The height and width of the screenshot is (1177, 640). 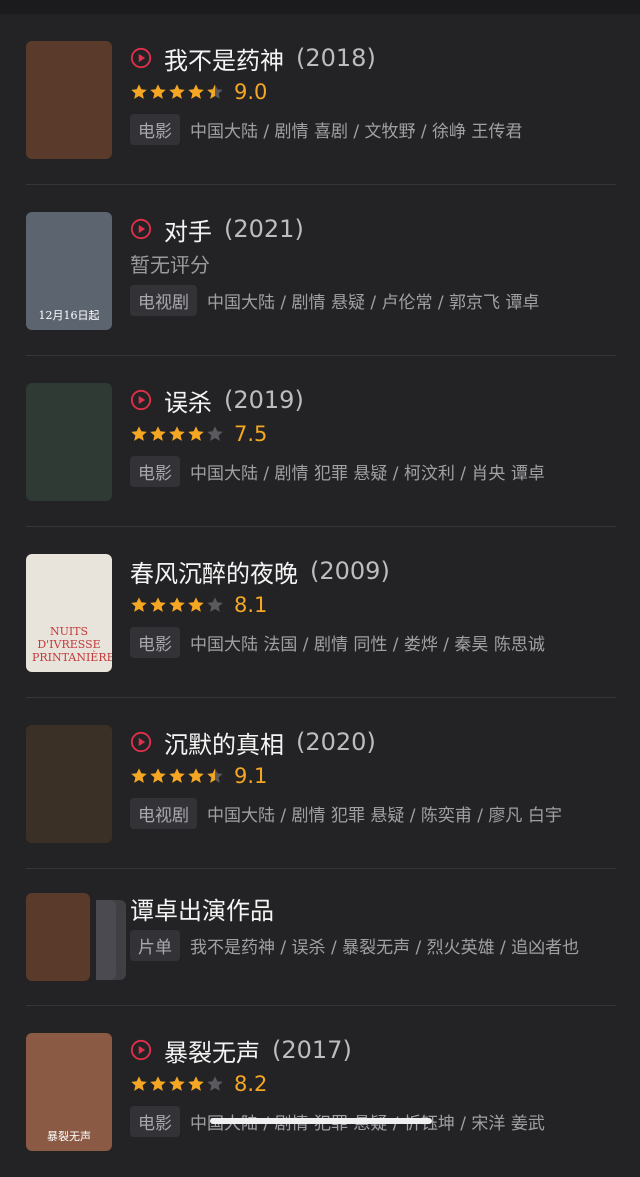 What do you see at coordinates (264, 400) in the screenshot?
I see `item-year: (2019)` at bounding box center [264, 400].